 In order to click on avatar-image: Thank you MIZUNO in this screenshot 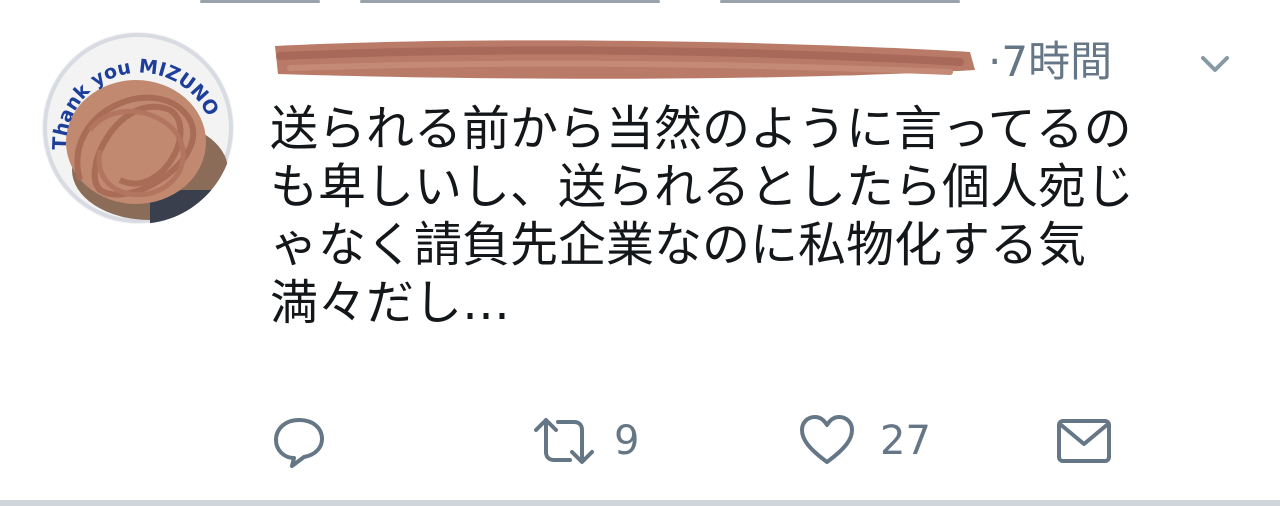, I will do `click(138, 128)`.